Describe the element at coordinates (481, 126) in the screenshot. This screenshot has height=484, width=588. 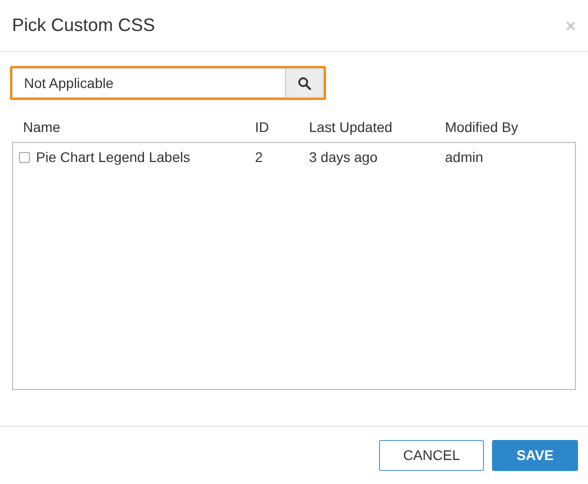
I see `column-header: Modified By` at that location.